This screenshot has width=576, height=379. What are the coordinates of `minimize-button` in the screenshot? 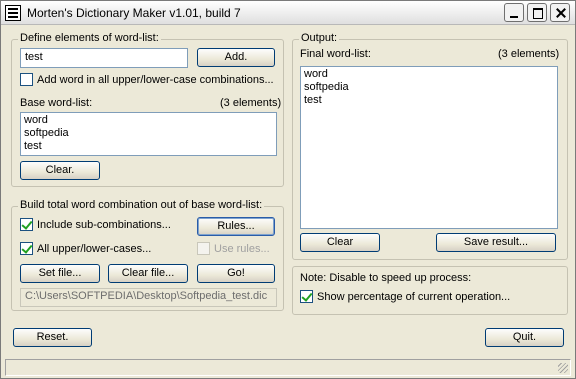 It's located at (514, 12).